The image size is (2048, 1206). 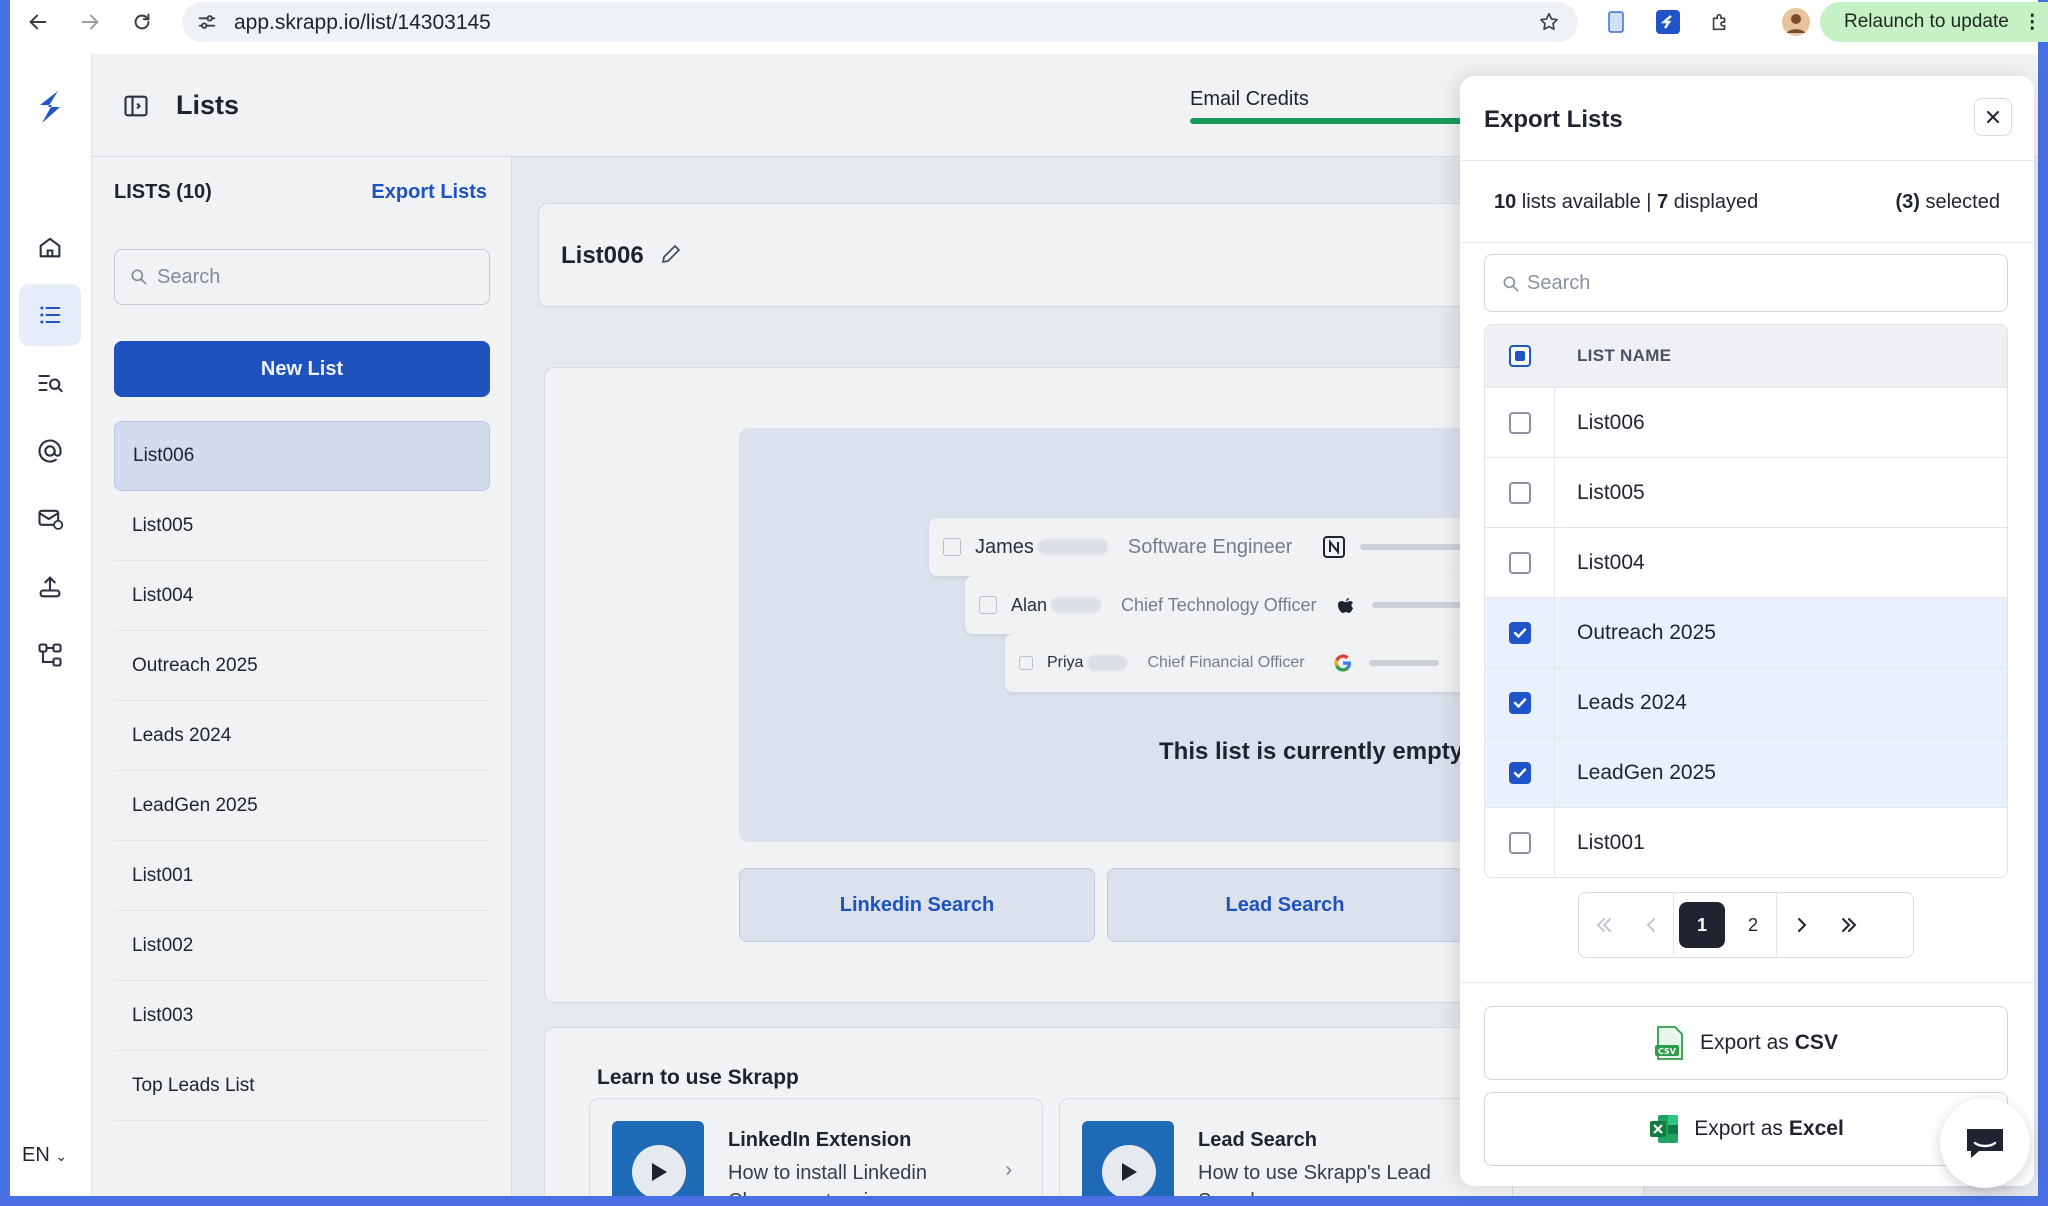 I want to click on reload-button, so click(x=142, y=22).